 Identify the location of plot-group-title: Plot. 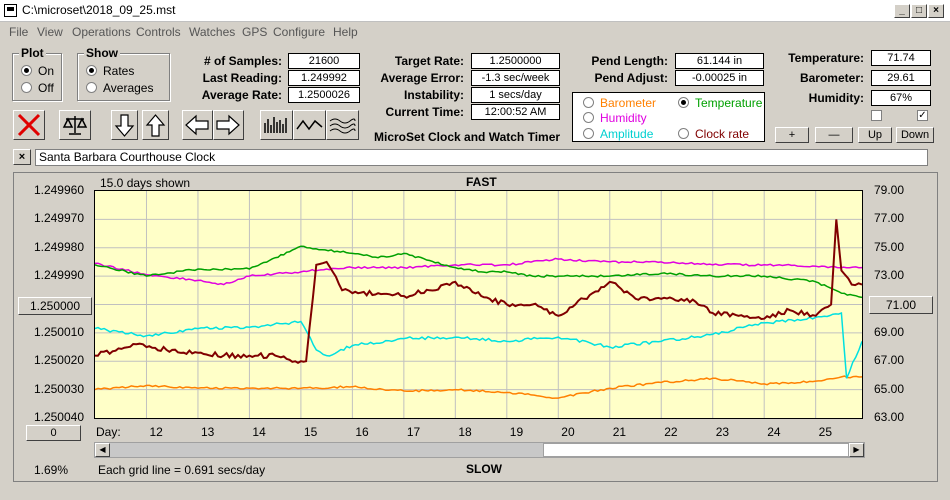
(32, 53).